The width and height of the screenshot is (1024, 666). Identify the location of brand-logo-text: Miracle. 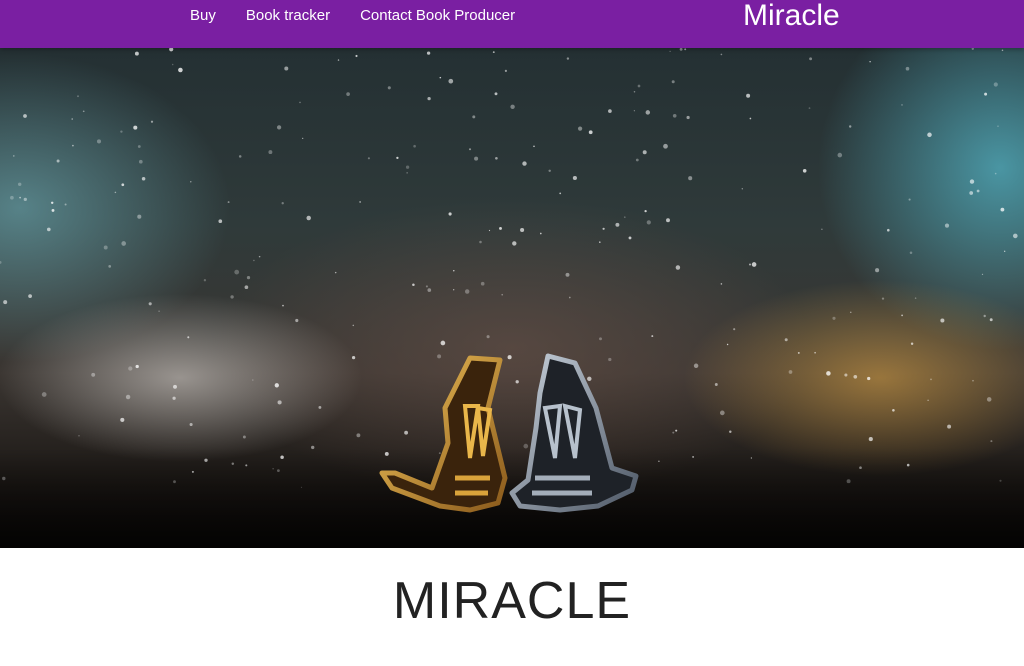
(791, 17).